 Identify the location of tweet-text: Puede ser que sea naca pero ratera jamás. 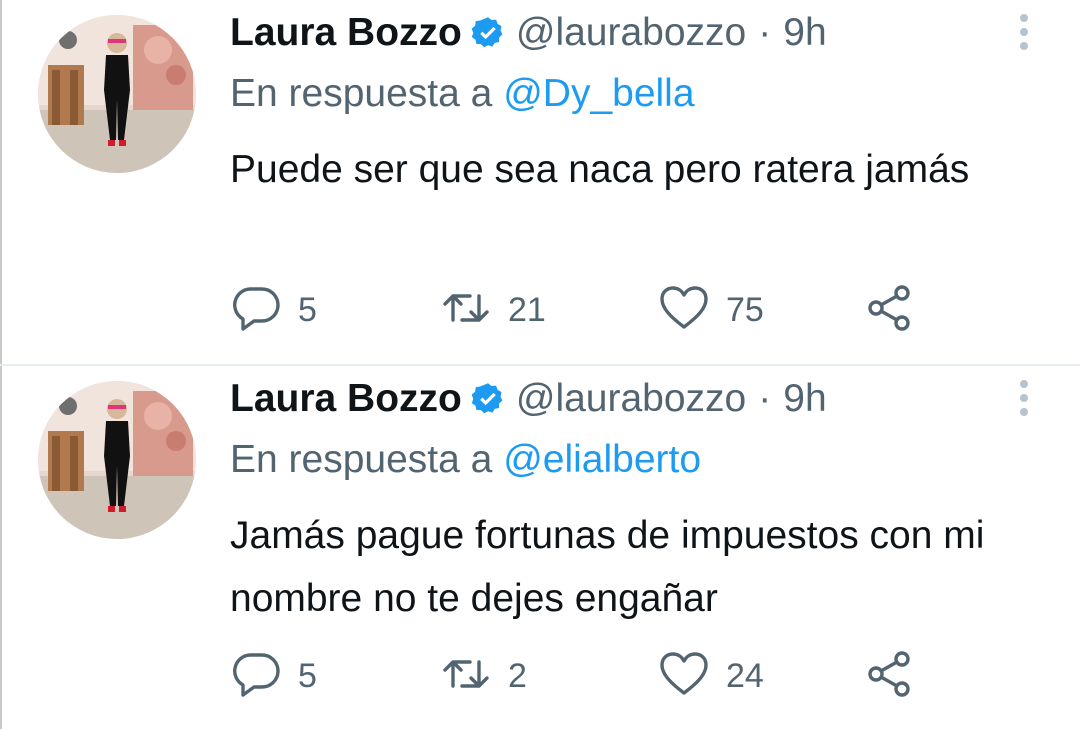
(600, 169).